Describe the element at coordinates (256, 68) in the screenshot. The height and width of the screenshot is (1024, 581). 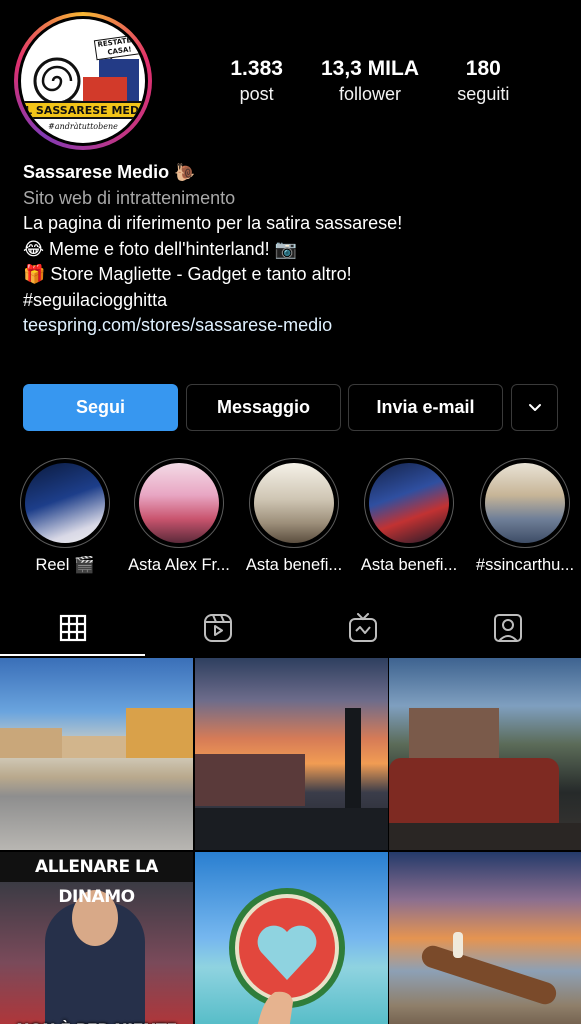
I see `stat-posts-count: 1.383` at that location.